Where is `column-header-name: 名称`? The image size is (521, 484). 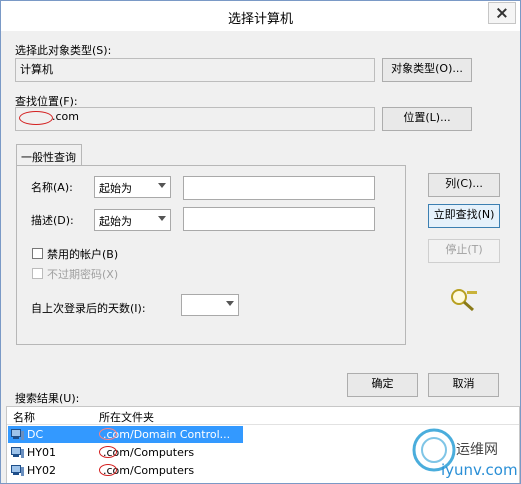
column-header-name: 名称 is located at coordinates (24, 417).